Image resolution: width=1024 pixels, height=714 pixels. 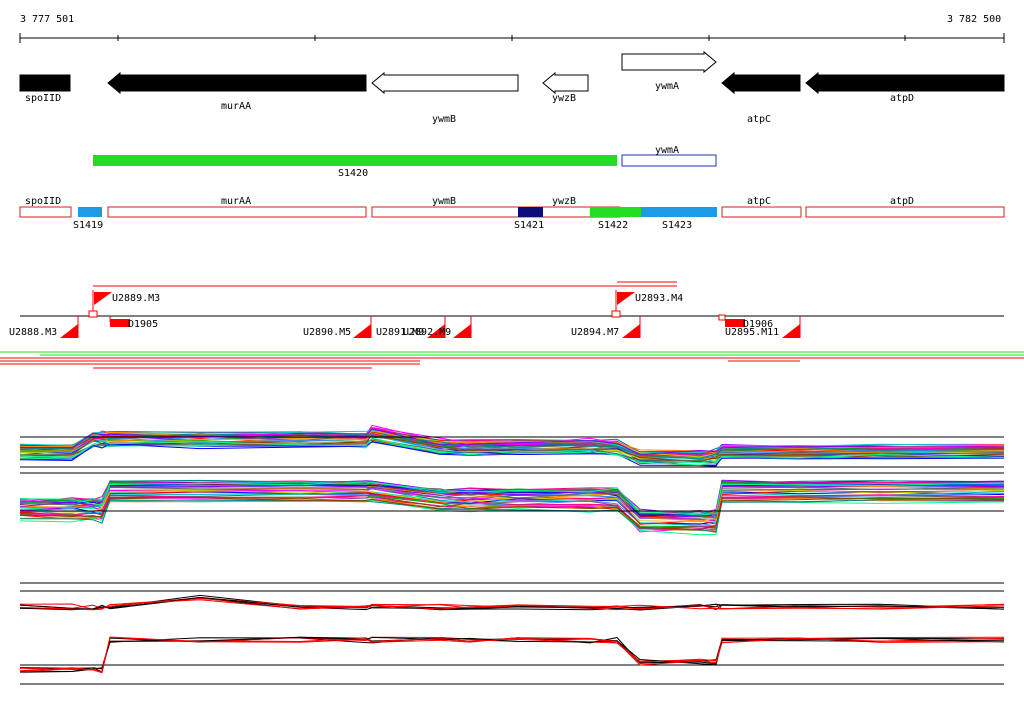 What do you see at coordinates (667, 86) in the screenshot?
I see `gene-label-ywmA: ywmA` at bounding box center [667, 86].